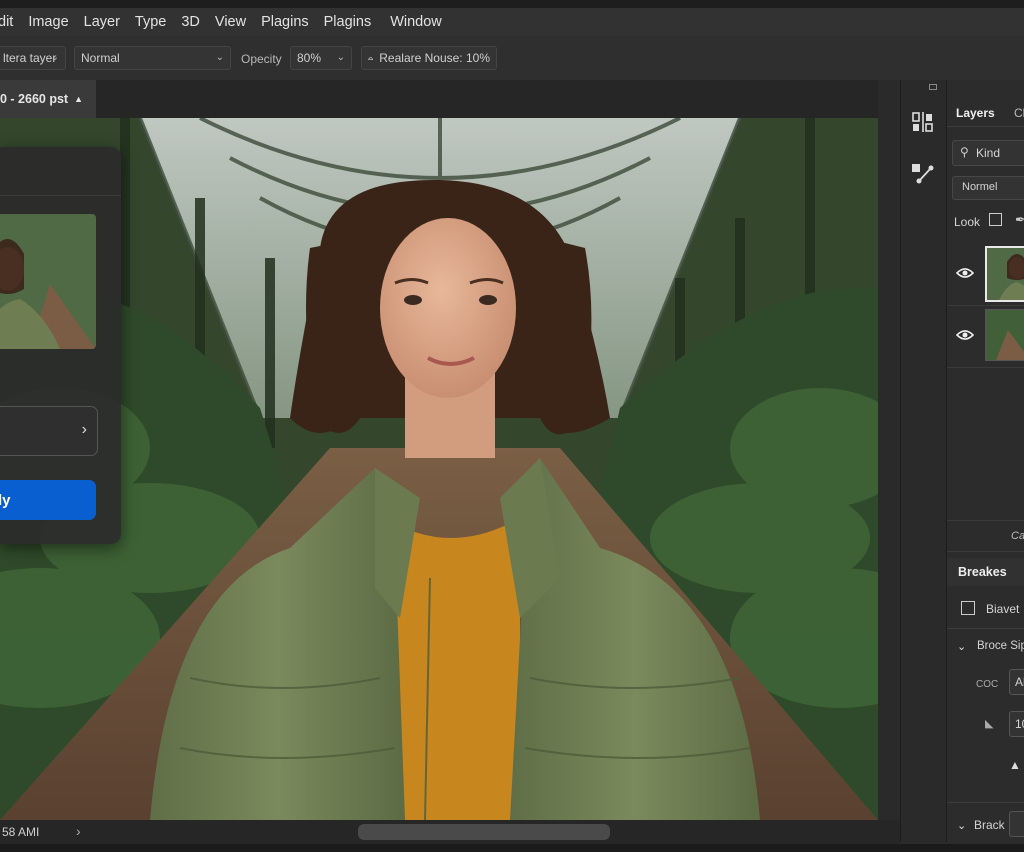 The width and height of the screenshot is (1024, 852). What do you see at coordinates (348, 22) in the screenshot?
I see `menu-plugins-2: Plagins` at bounding box center [348, 22].